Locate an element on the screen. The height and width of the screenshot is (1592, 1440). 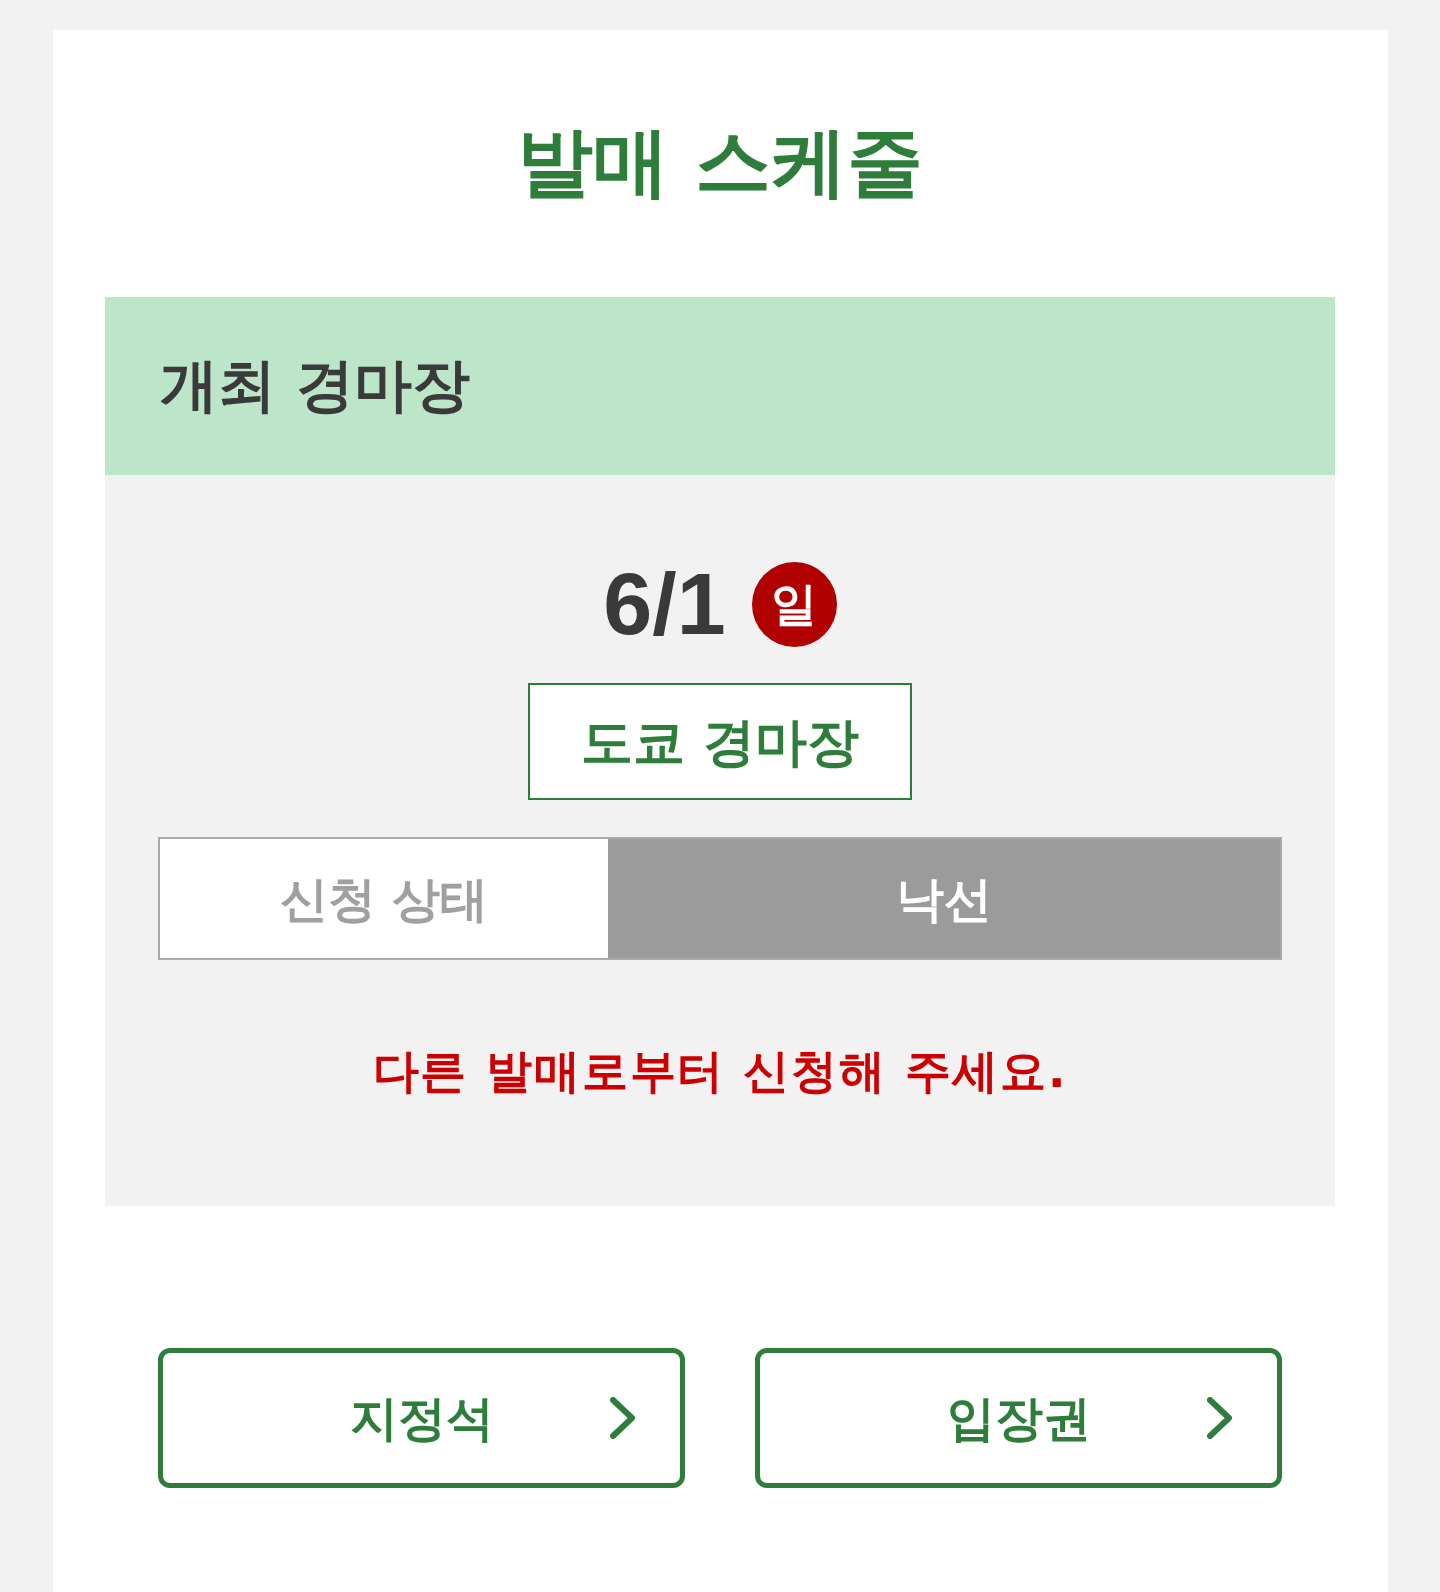
section-heading: 개최 경마장 is located at coordinates (315, 386).